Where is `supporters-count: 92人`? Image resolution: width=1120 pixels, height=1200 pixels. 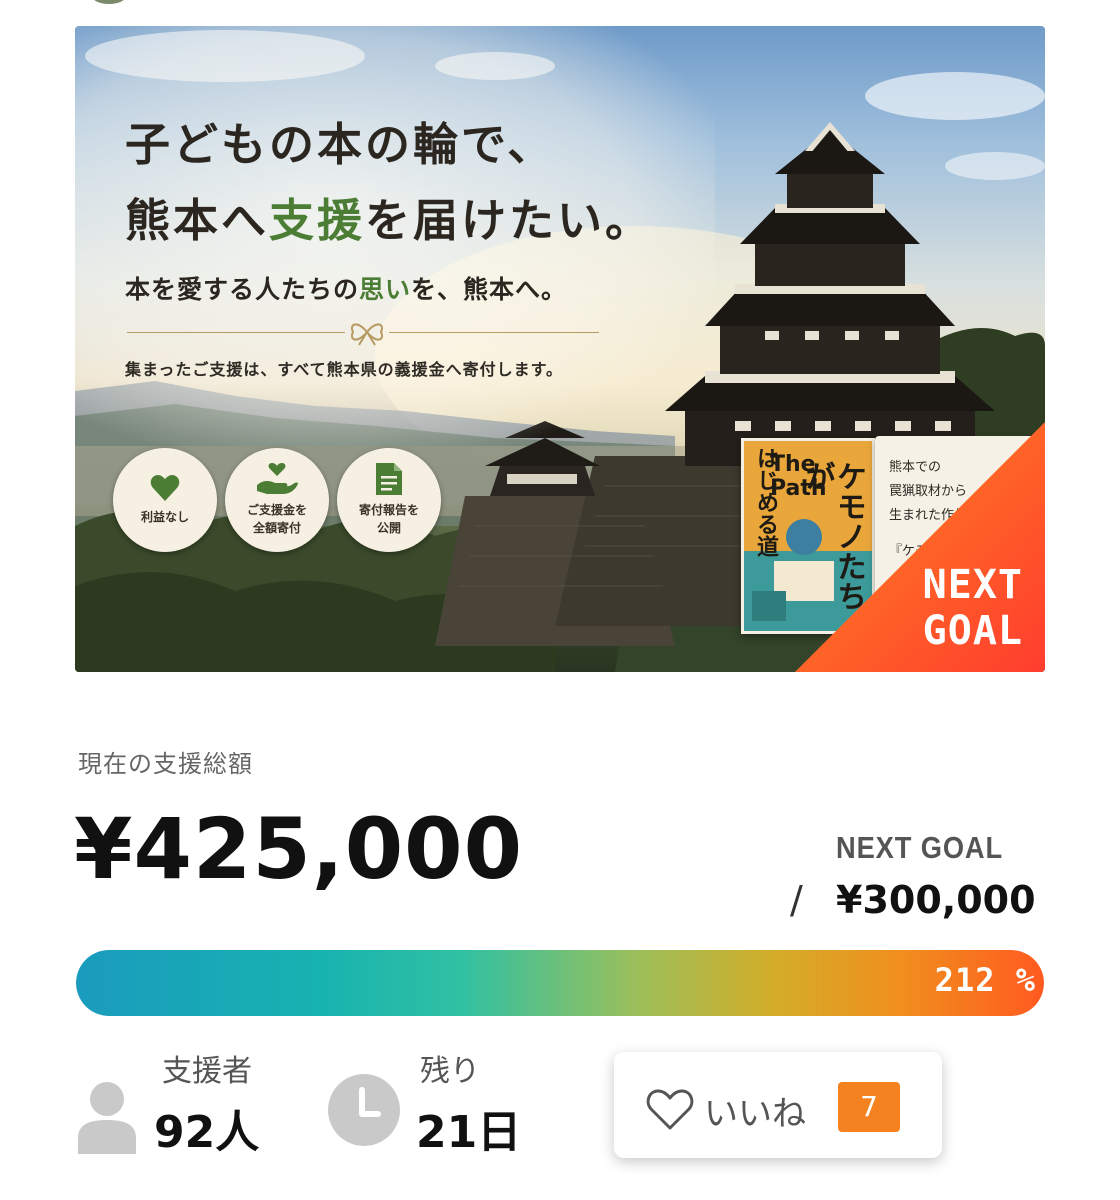 supporters-count: 92人 is located at coordinates (207, 1132).